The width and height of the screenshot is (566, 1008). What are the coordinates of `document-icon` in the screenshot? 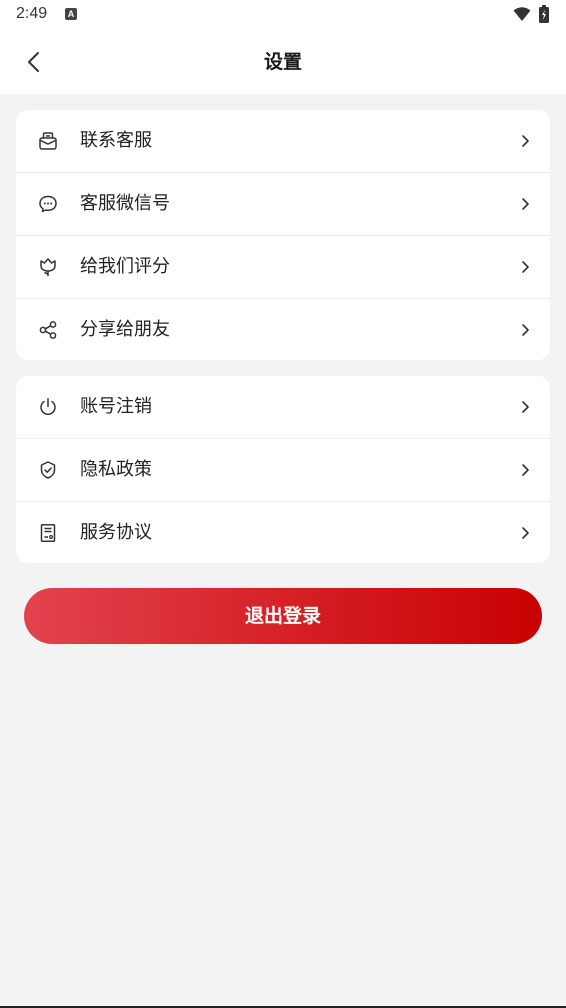 It's located at (48, 533).